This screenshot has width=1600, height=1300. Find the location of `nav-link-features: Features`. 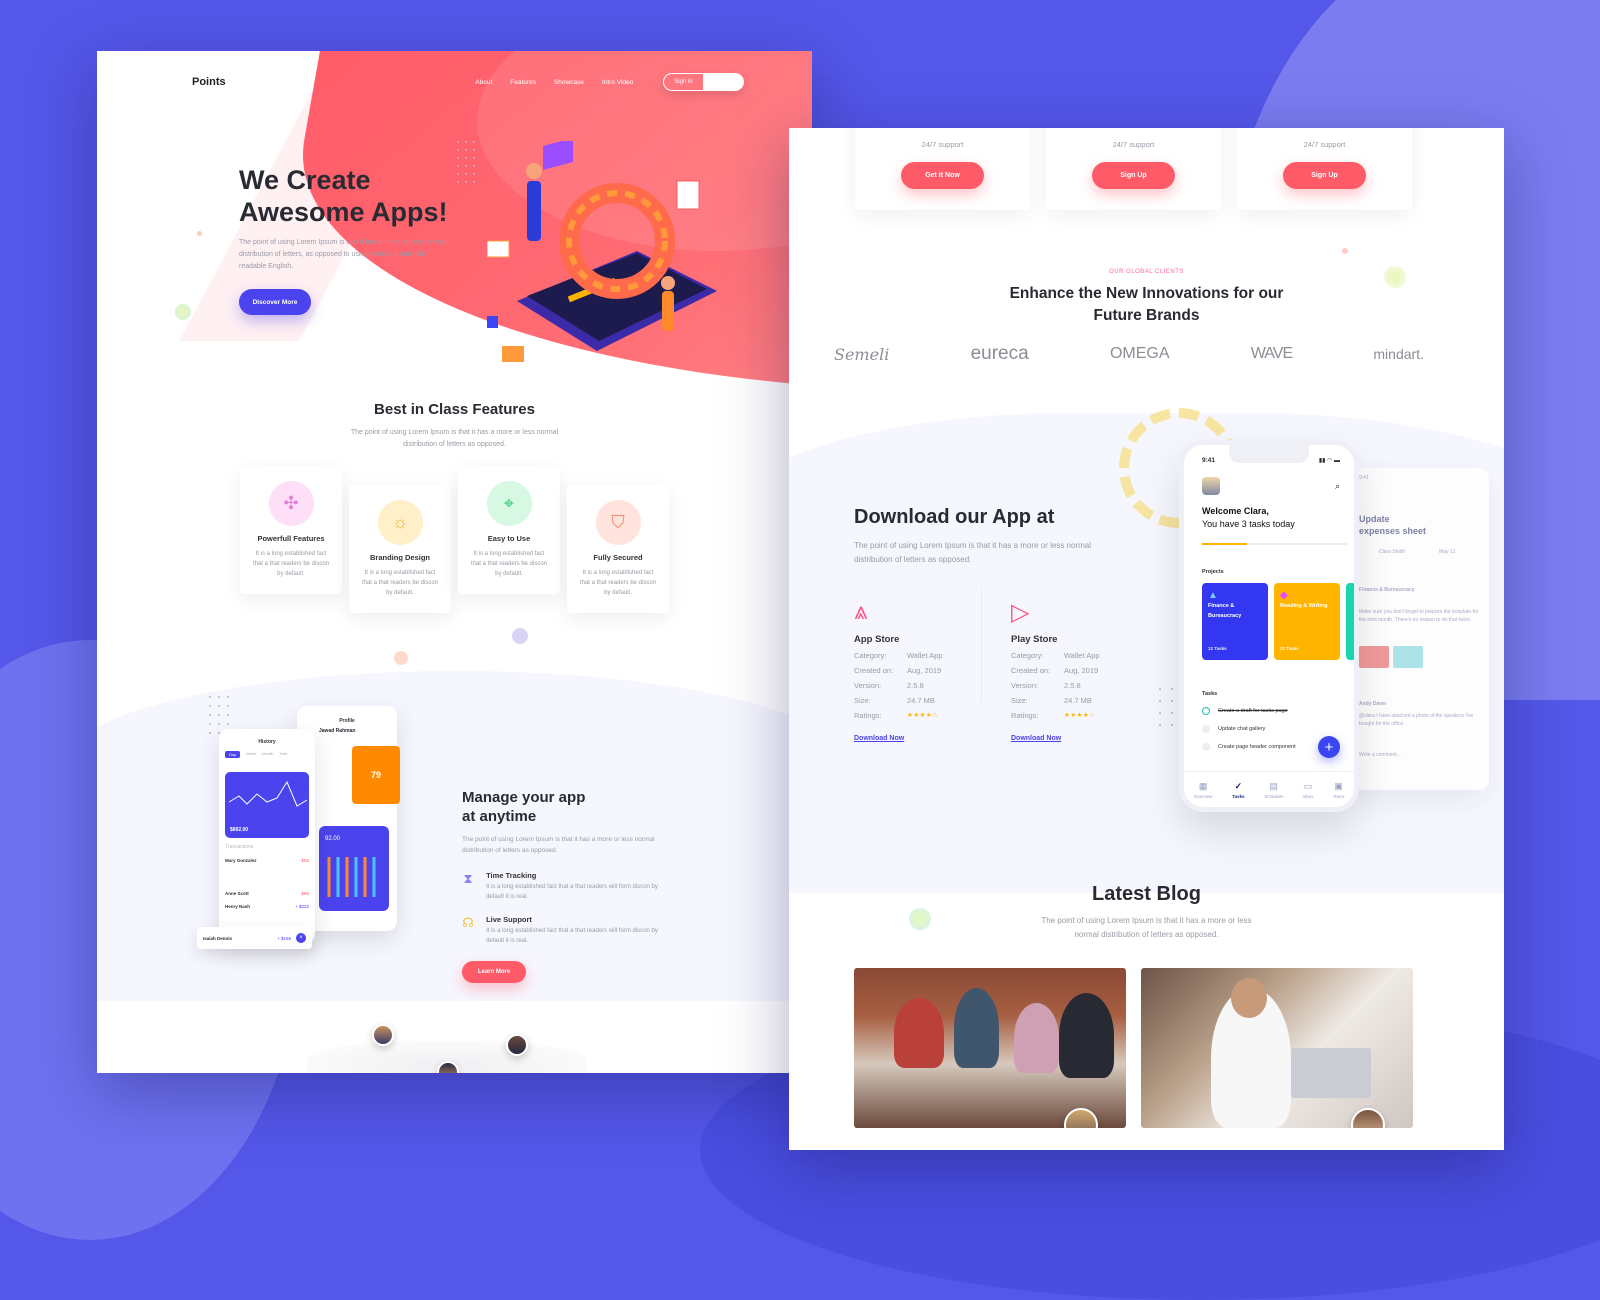

nav-link-features: Features is located at coordinates (523, 82).